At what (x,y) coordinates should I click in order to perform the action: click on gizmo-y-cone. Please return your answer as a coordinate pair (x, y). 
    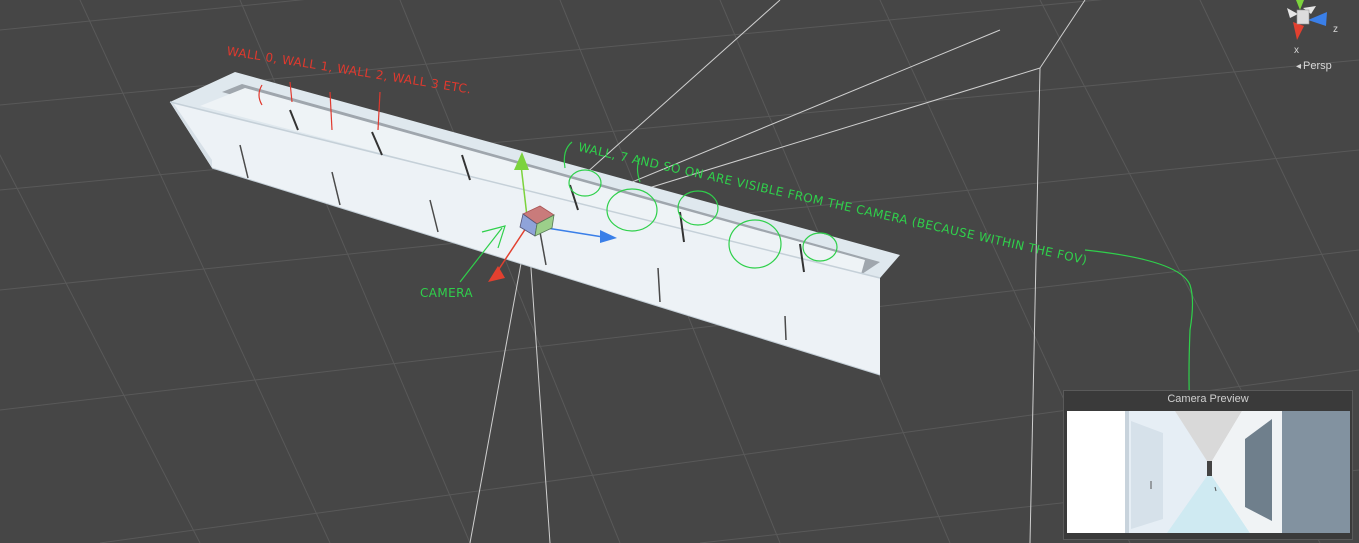
    Looking at the image, I should click on (1300, 5).